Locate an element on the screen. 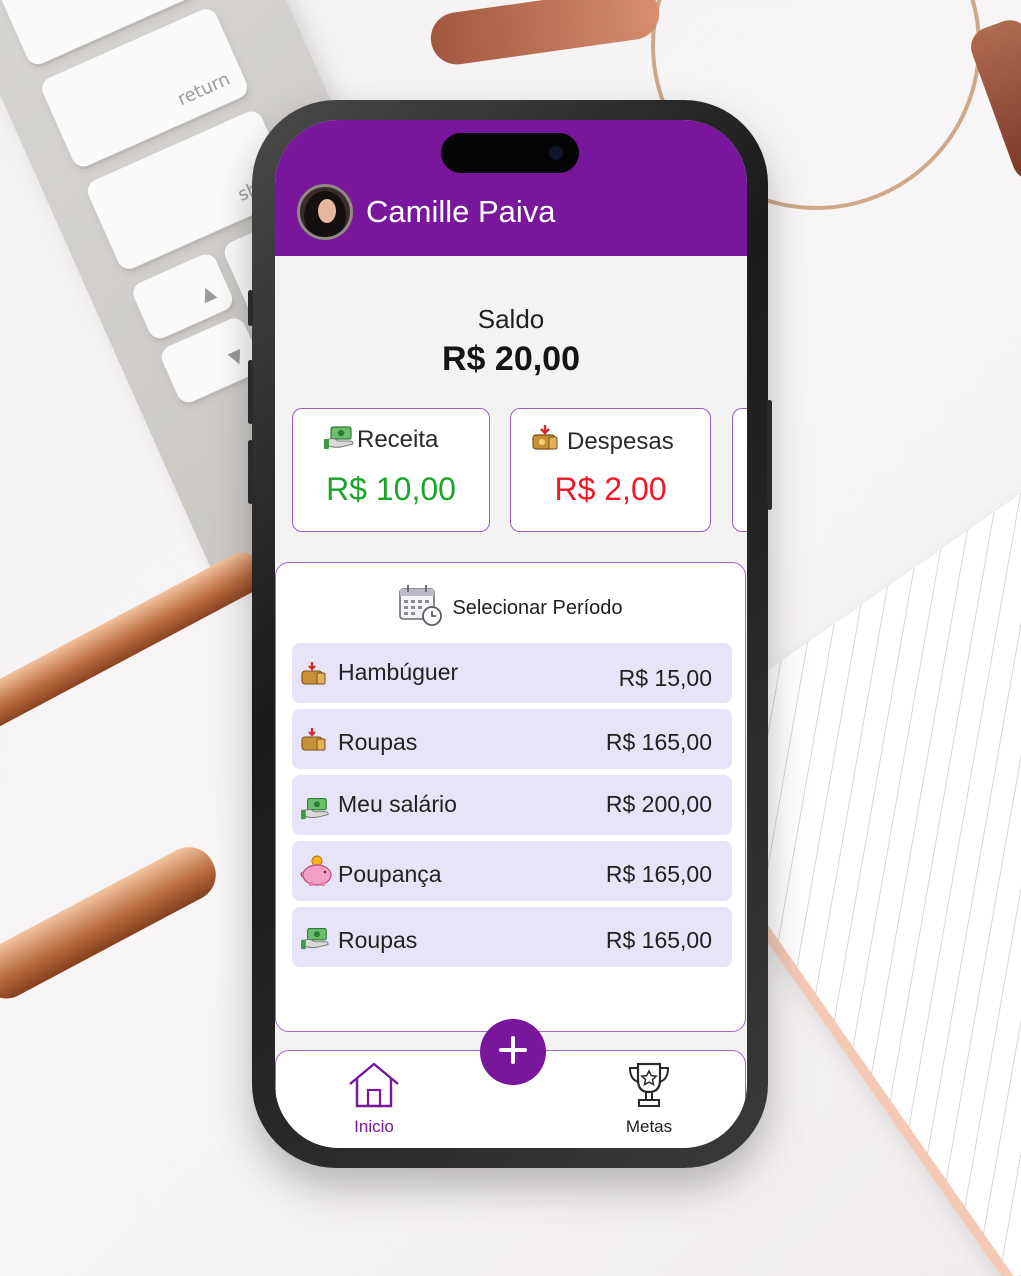  next-card-peek is located at coordinates (739, 470).